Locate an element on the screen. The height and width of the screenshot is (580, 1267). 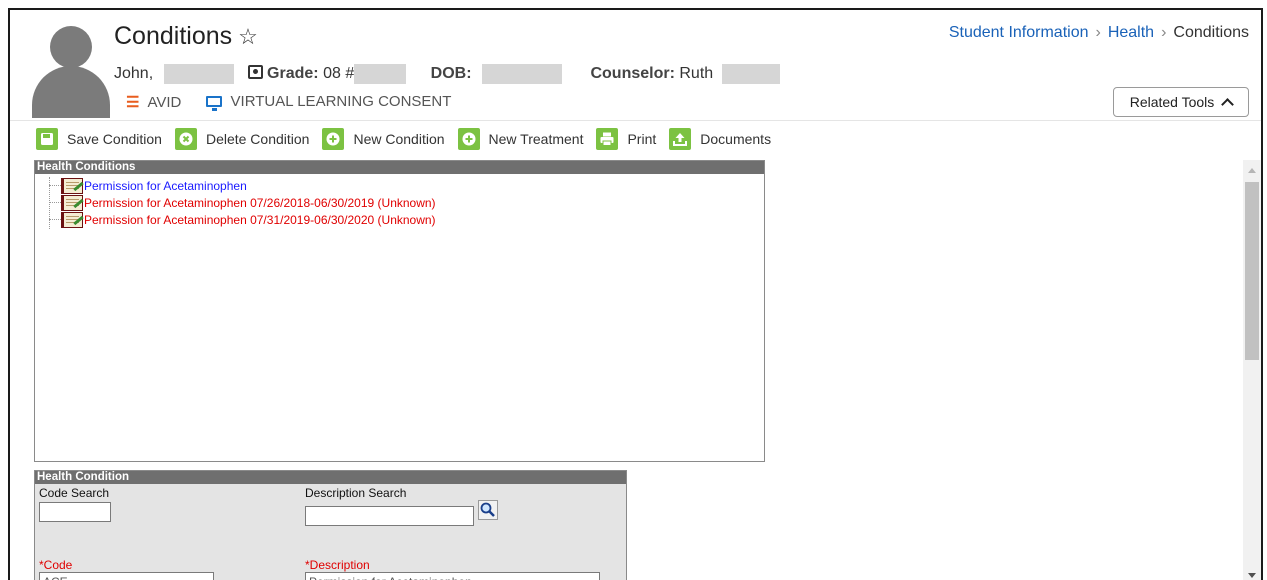
vertical-scrollbar is located at coordinates (1252, 370).